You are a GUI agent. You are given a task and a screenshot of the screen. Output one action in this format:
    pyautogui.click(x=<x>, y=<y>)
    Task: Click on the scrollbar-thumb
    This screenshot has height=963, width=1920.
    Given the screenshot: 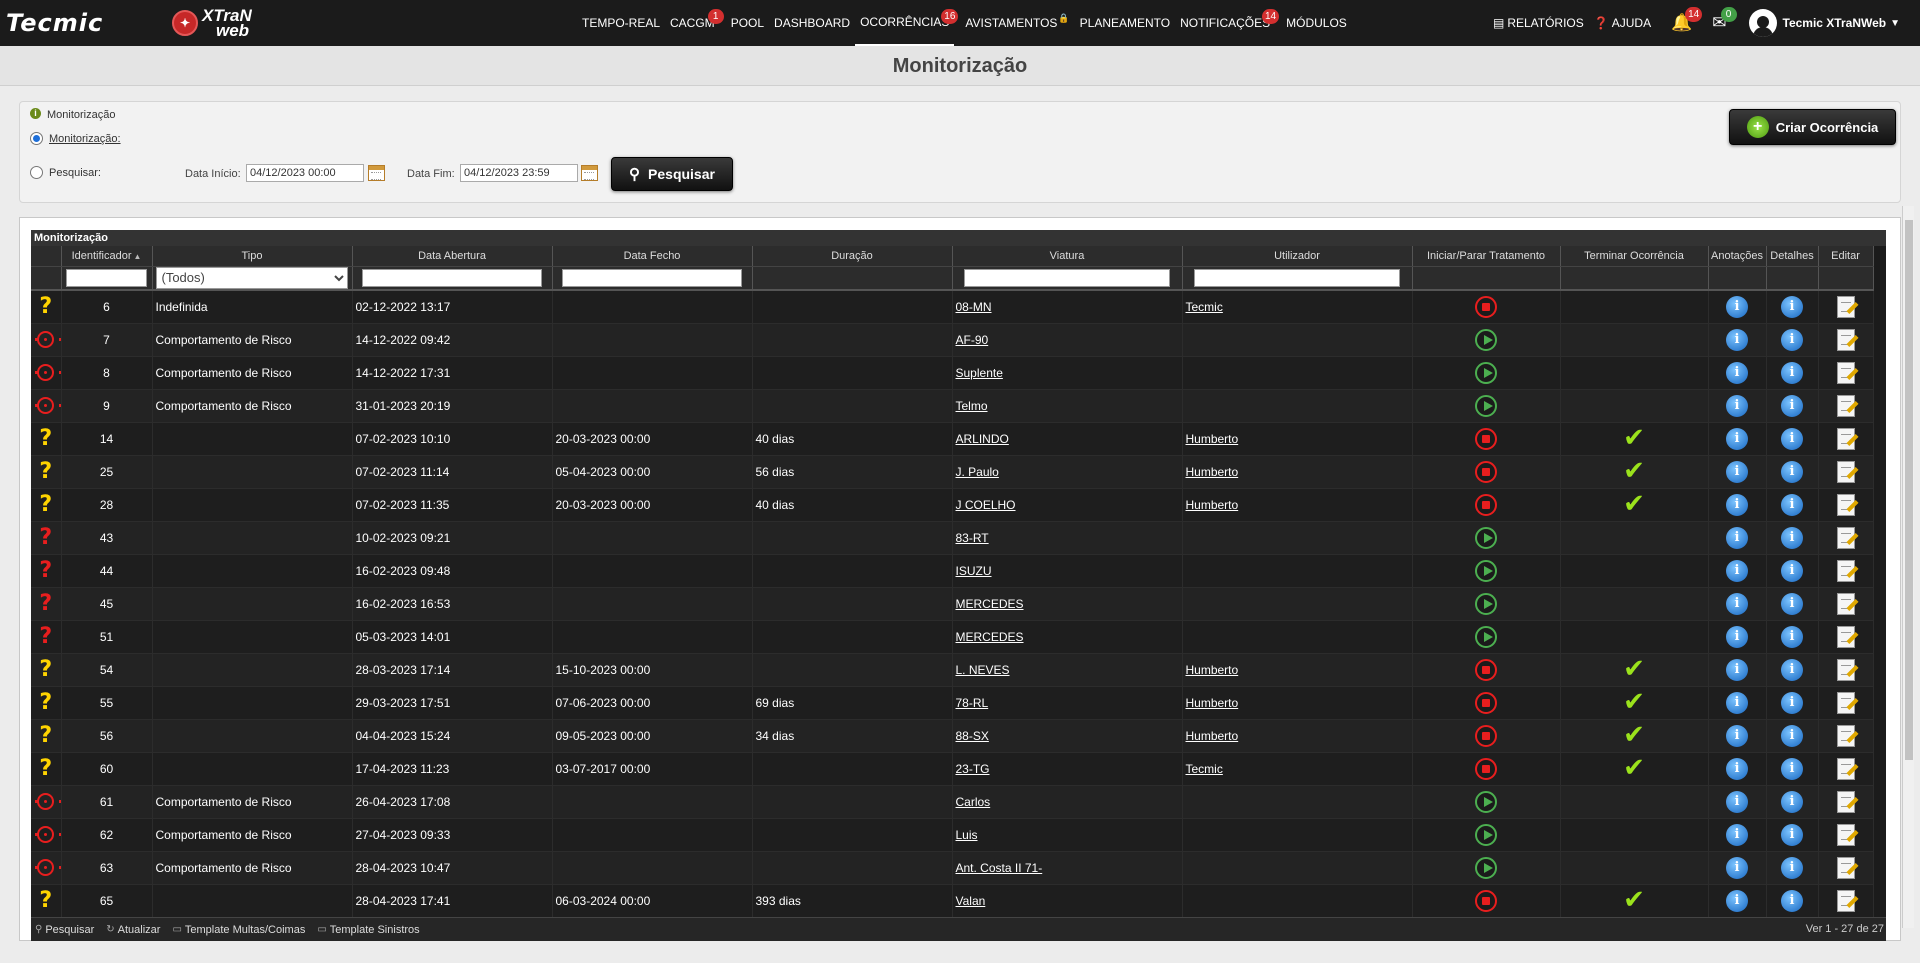 What is the action you would take?
    pyautogui.click(x=1909, y=490)
    